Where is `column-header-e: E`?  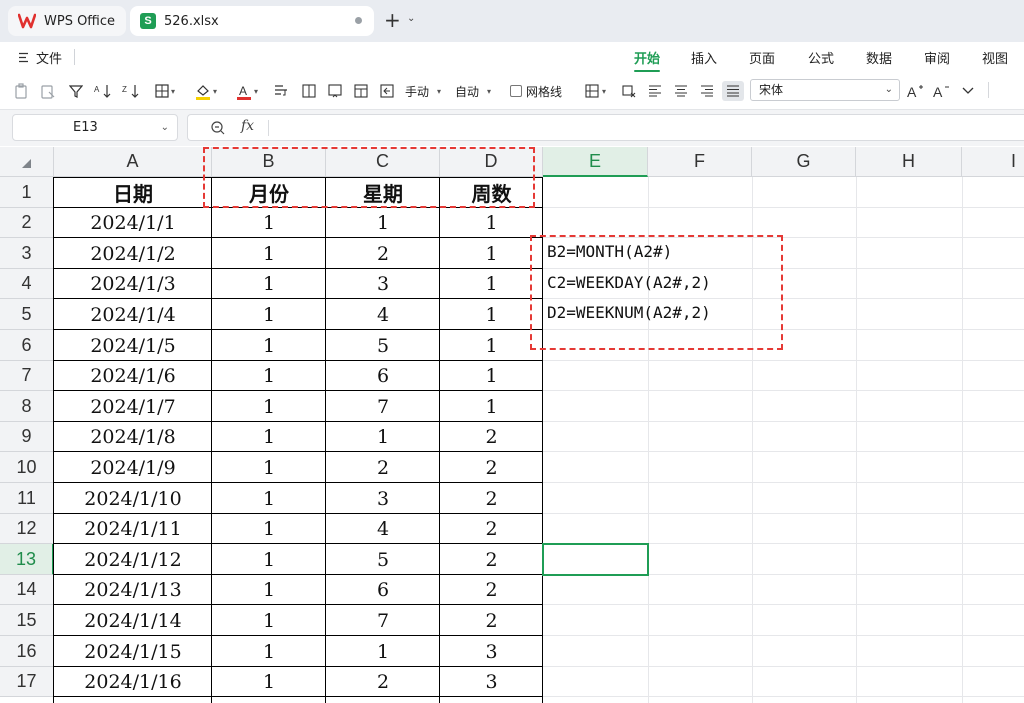
column-header-e: E is located at coordinates (595, 162).